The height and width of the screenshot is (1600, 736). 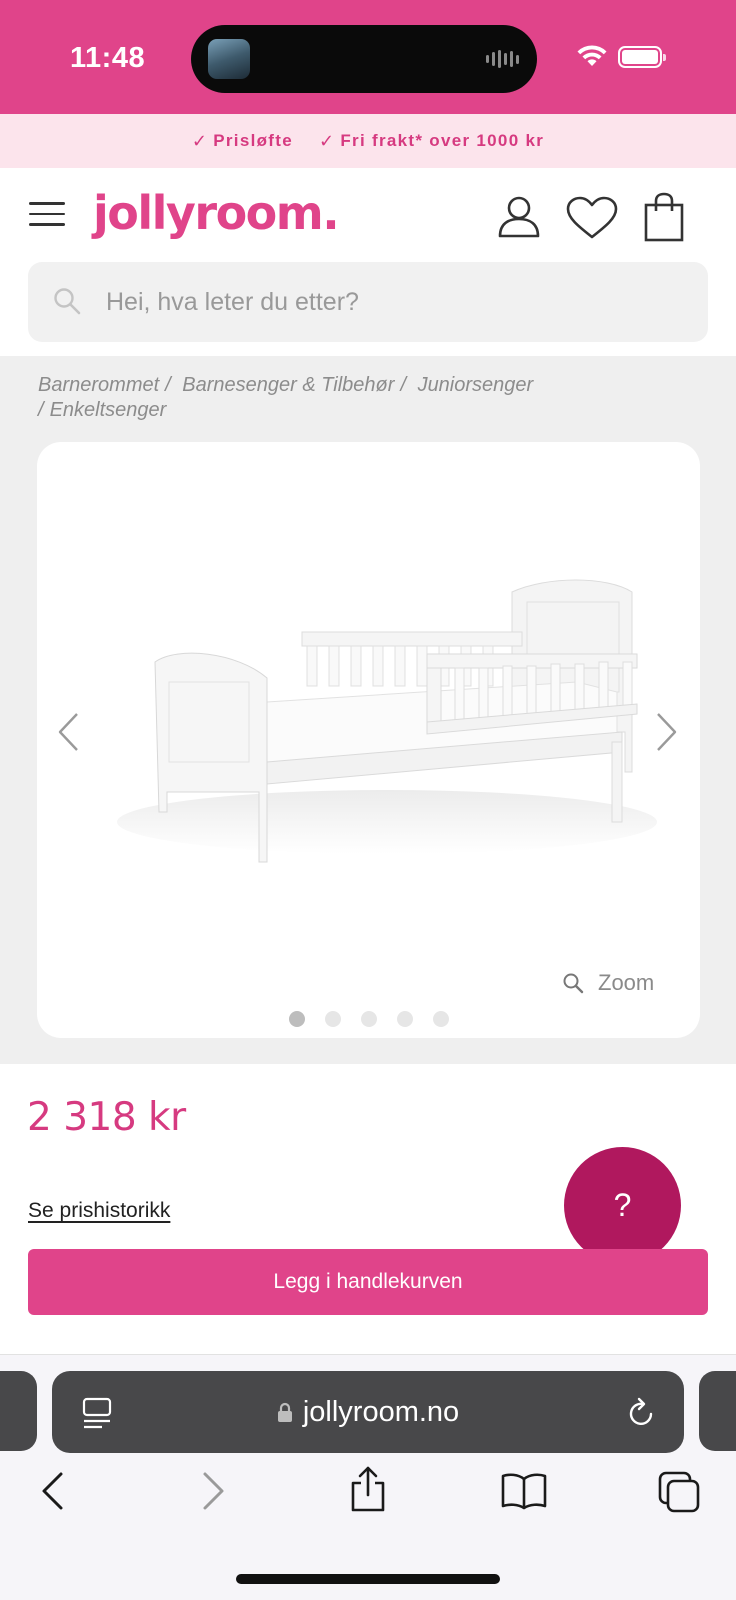 I want to click on help-chat-button: ?, so click(x=622, y=1205).